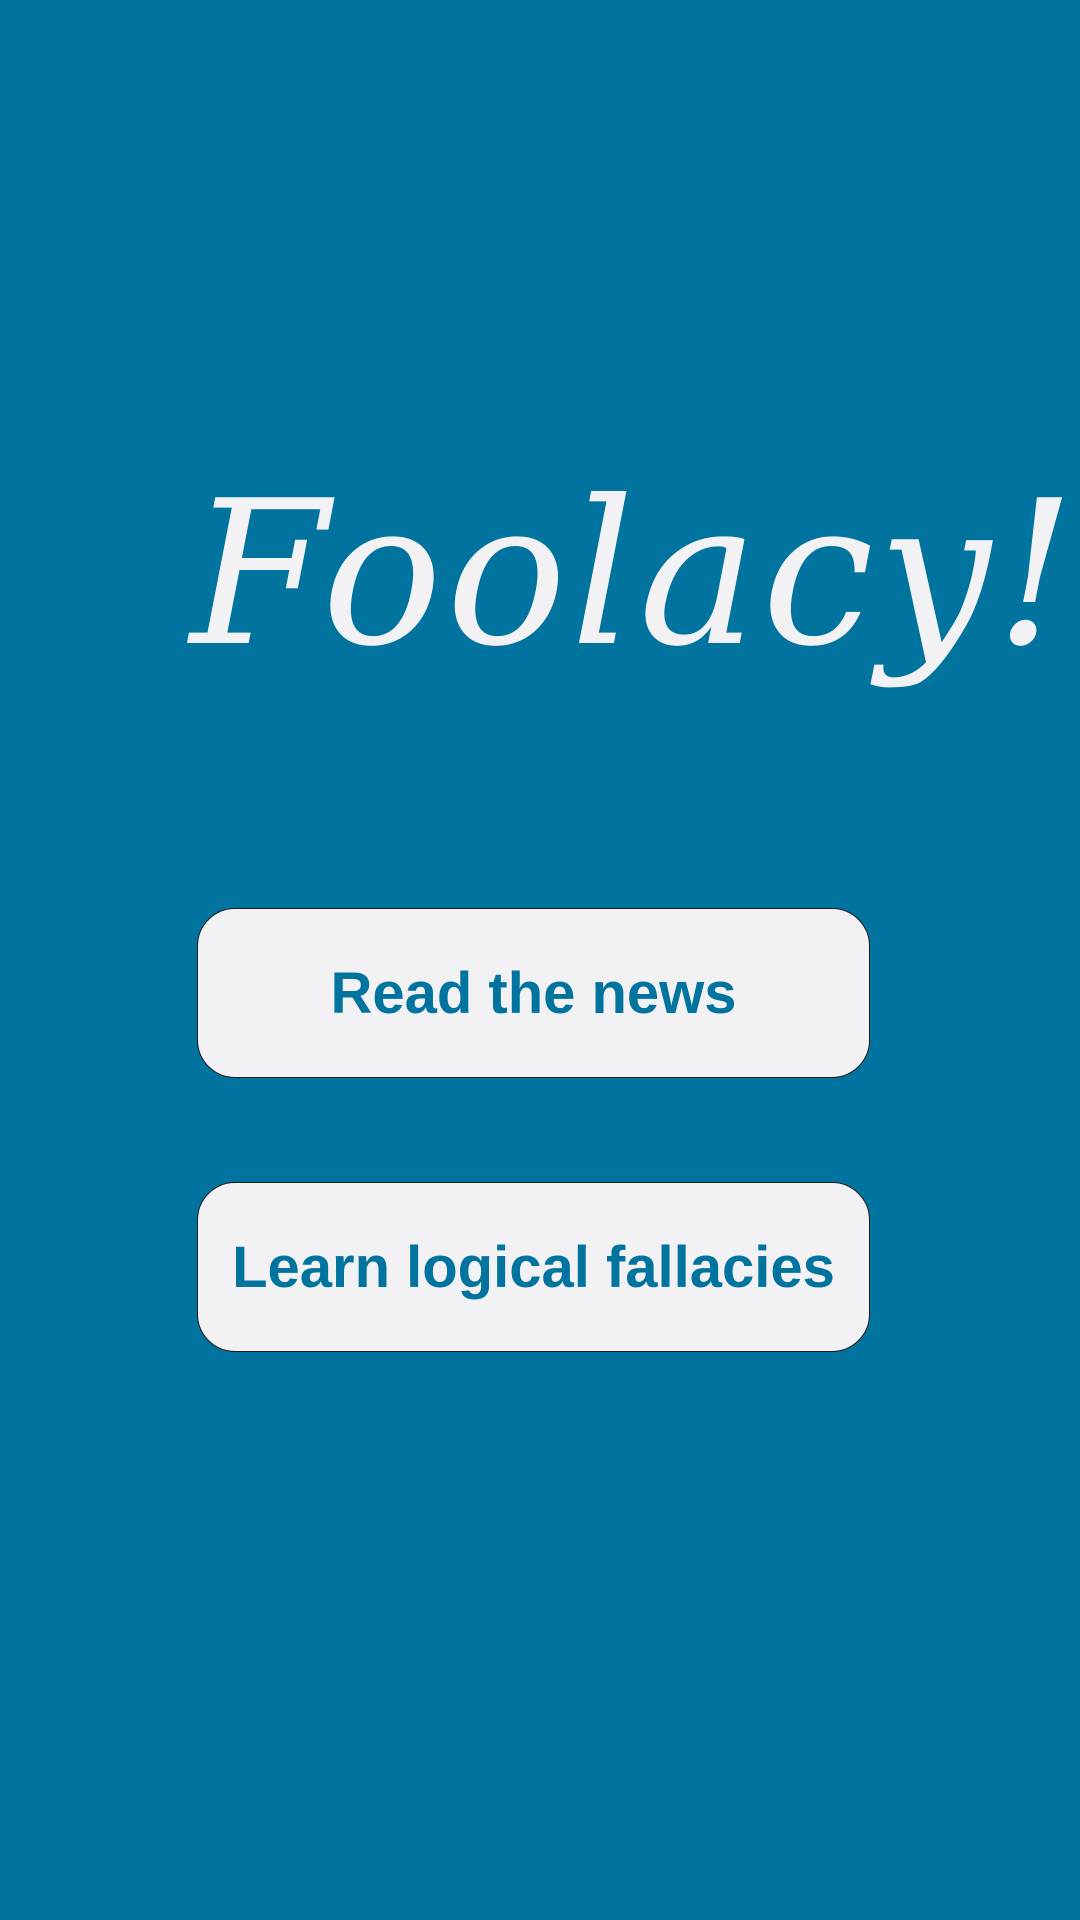 The width and height of the screenshot is (1080, 1920). What do you see at coordinates (635, 574) in the screenshot?
I see `app-title: Foolacy!` at bounding box center [635, 574].